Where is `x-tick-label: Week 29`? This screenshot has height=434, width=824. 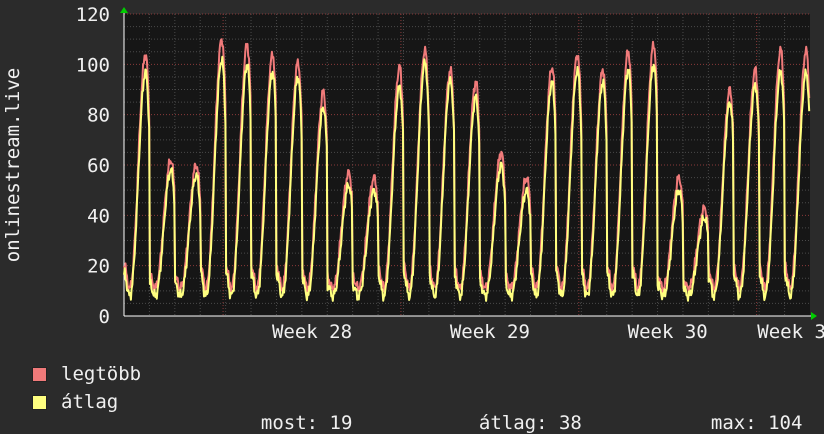
x-tick-label: Week 29 is located at coordinates (490, 332).